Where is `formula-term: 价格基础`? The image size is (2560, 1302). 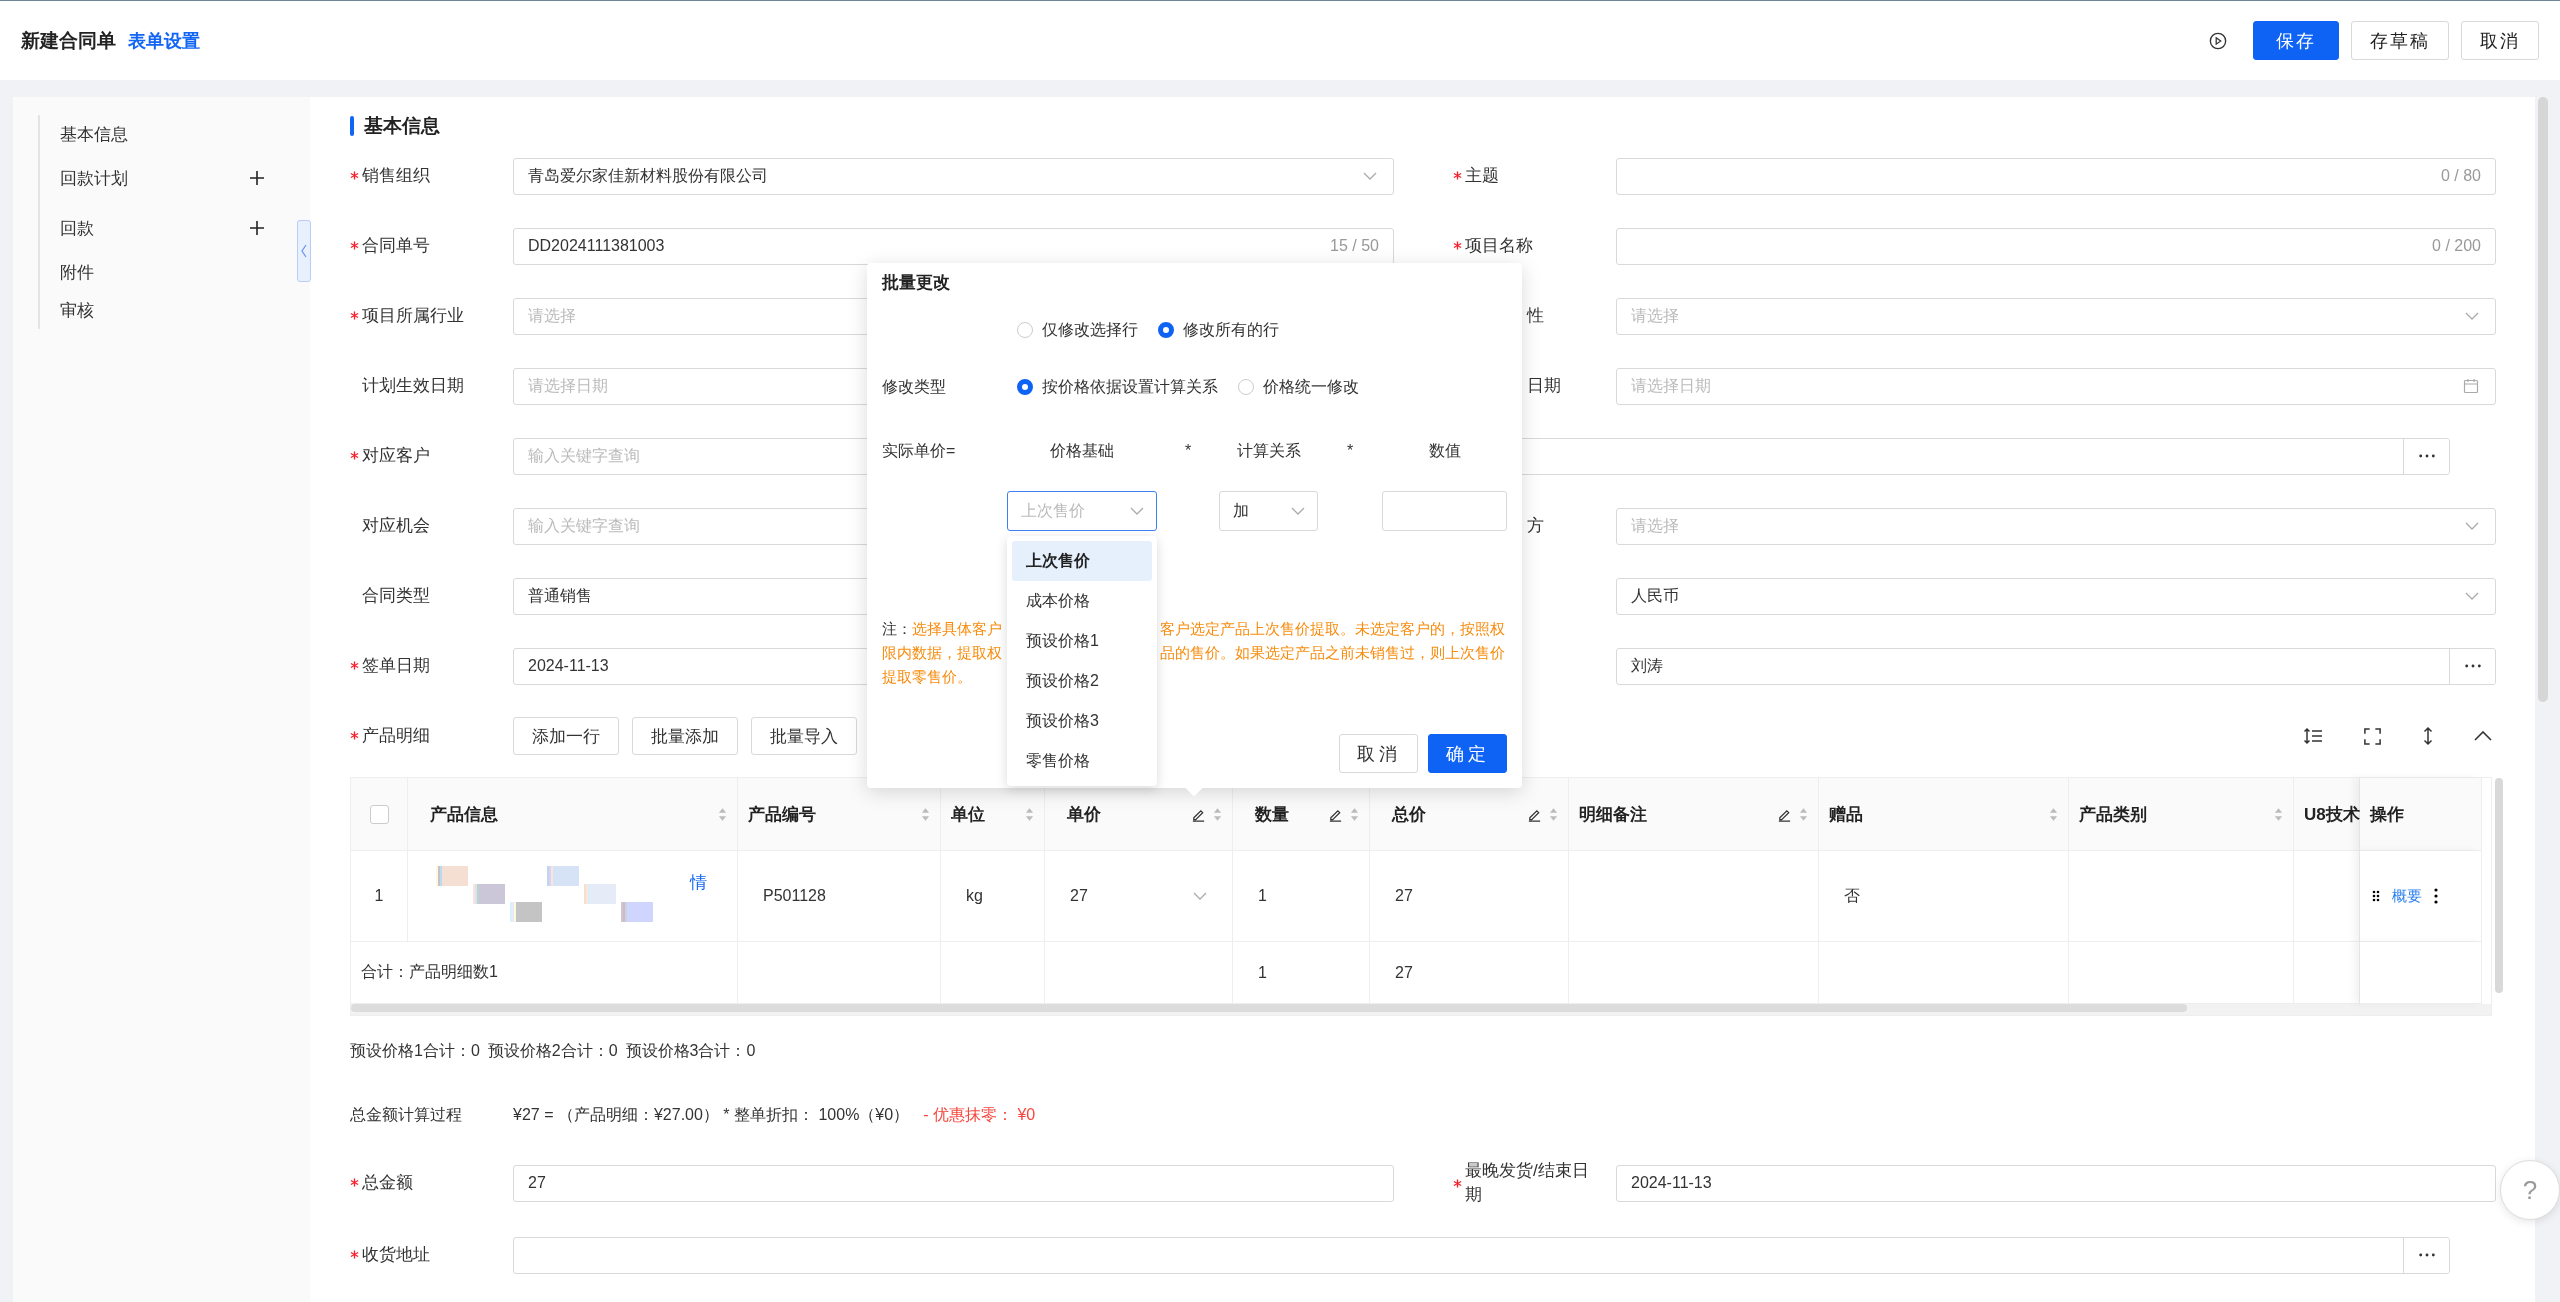 formula-term: 价格基础 is located at coordinates (1082, 450).